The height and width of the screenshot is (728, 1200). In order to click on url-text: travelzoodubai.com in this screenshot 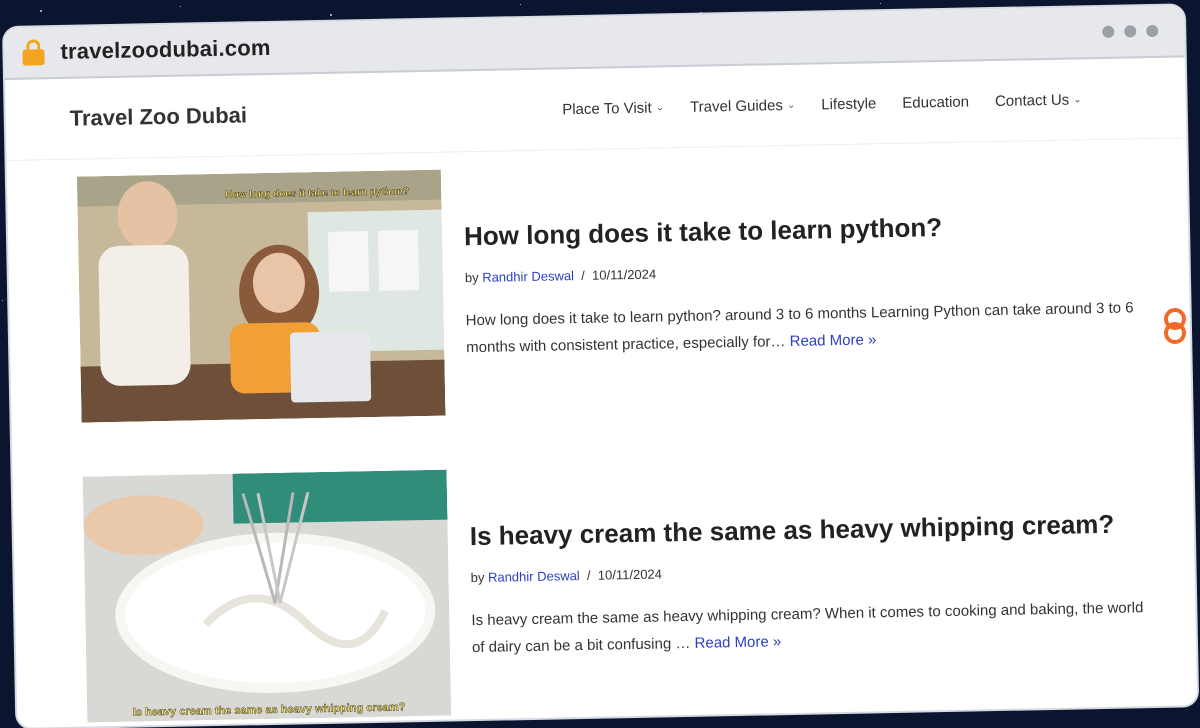, I will do `click(165, 49)`.